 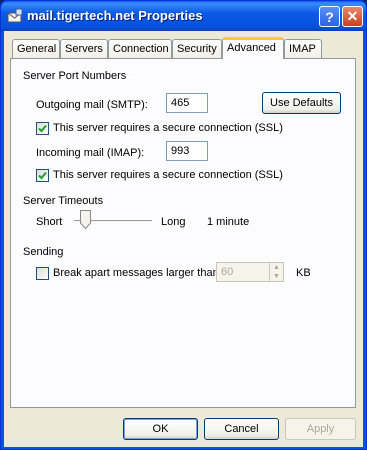 I want to click on short-label: Short, so click(x=49, y=222).